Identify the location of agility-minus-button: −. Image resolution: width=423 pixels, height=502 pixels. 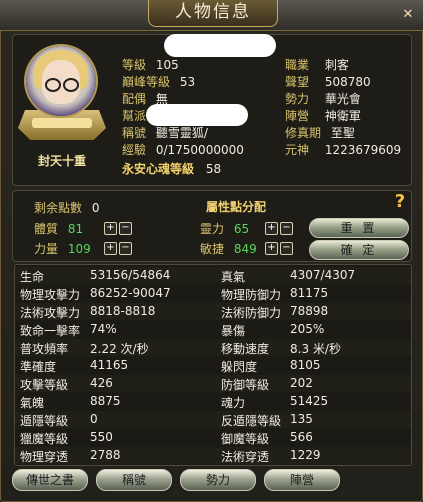
(286, 248).